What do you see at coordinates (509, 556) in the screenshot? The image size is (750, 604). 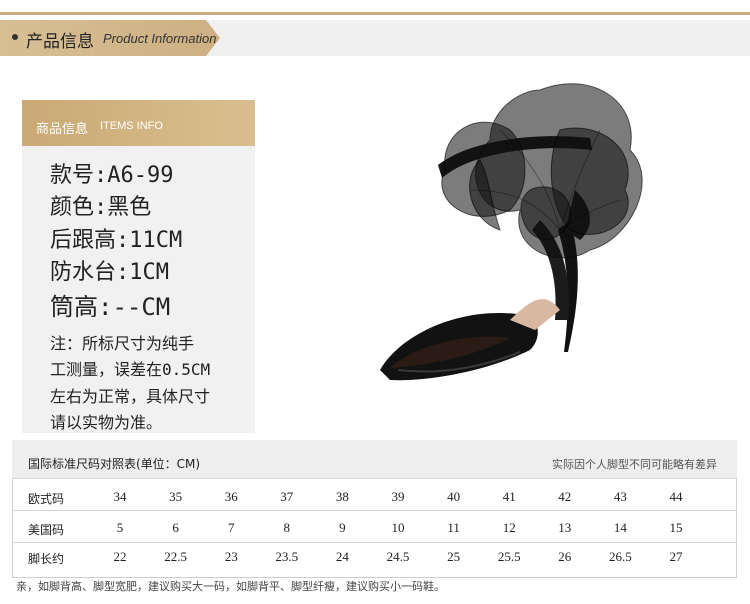 I see `table-cell: 25.5` at bounding box center [509, 556].